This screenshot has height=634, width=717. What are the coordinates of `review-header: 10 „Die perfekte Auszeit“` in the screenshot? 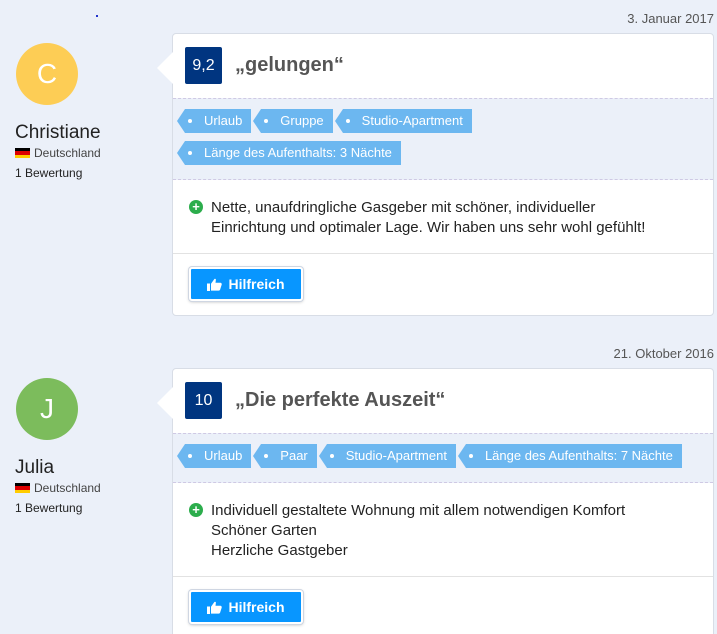 It's located at (443, 401).